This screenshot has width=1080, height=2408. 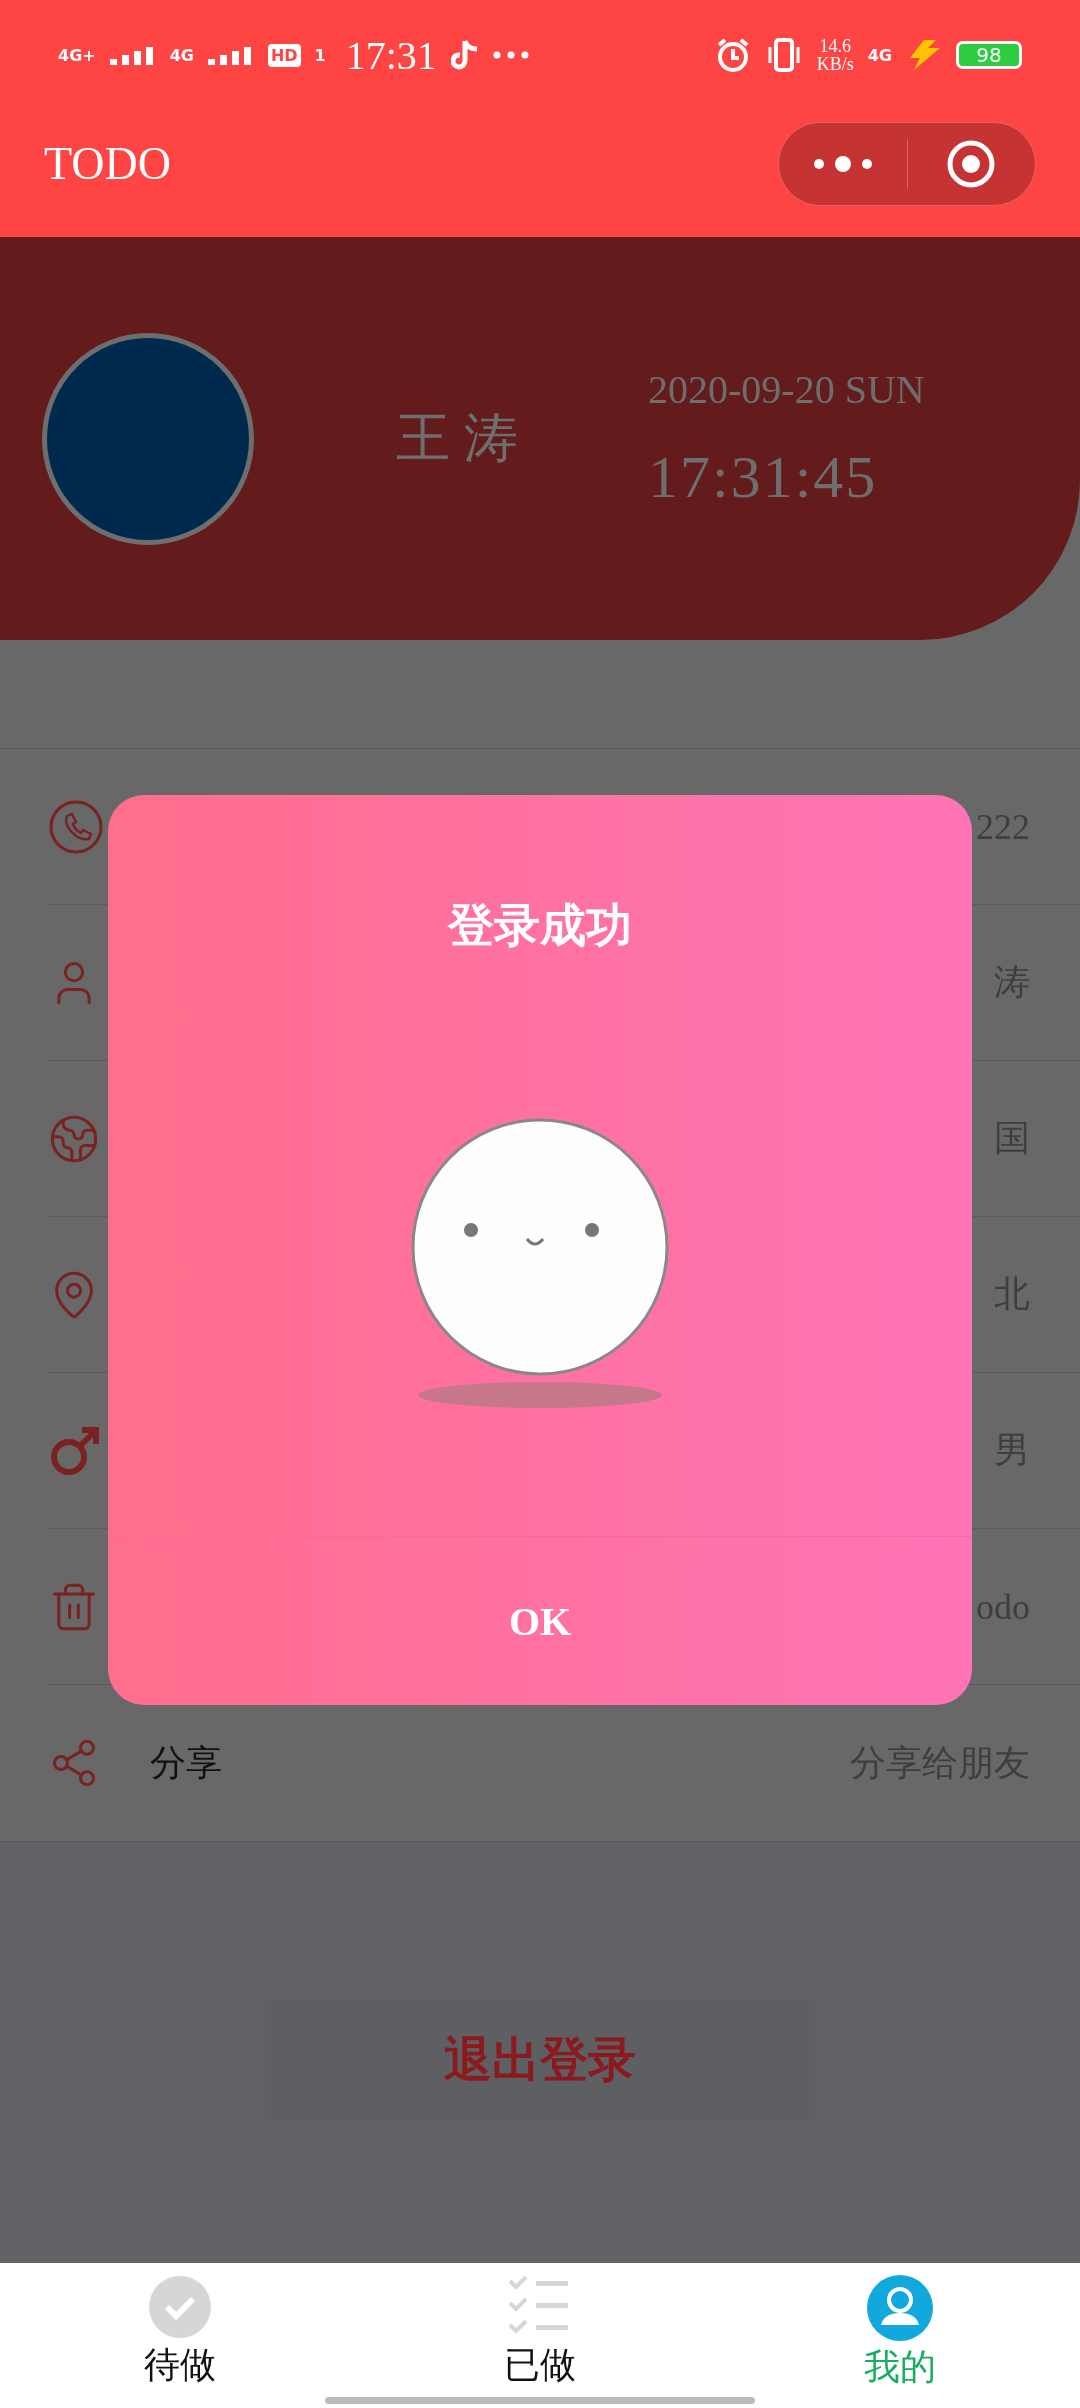 I want to click on phone-icon, so click(x=76, y=826).